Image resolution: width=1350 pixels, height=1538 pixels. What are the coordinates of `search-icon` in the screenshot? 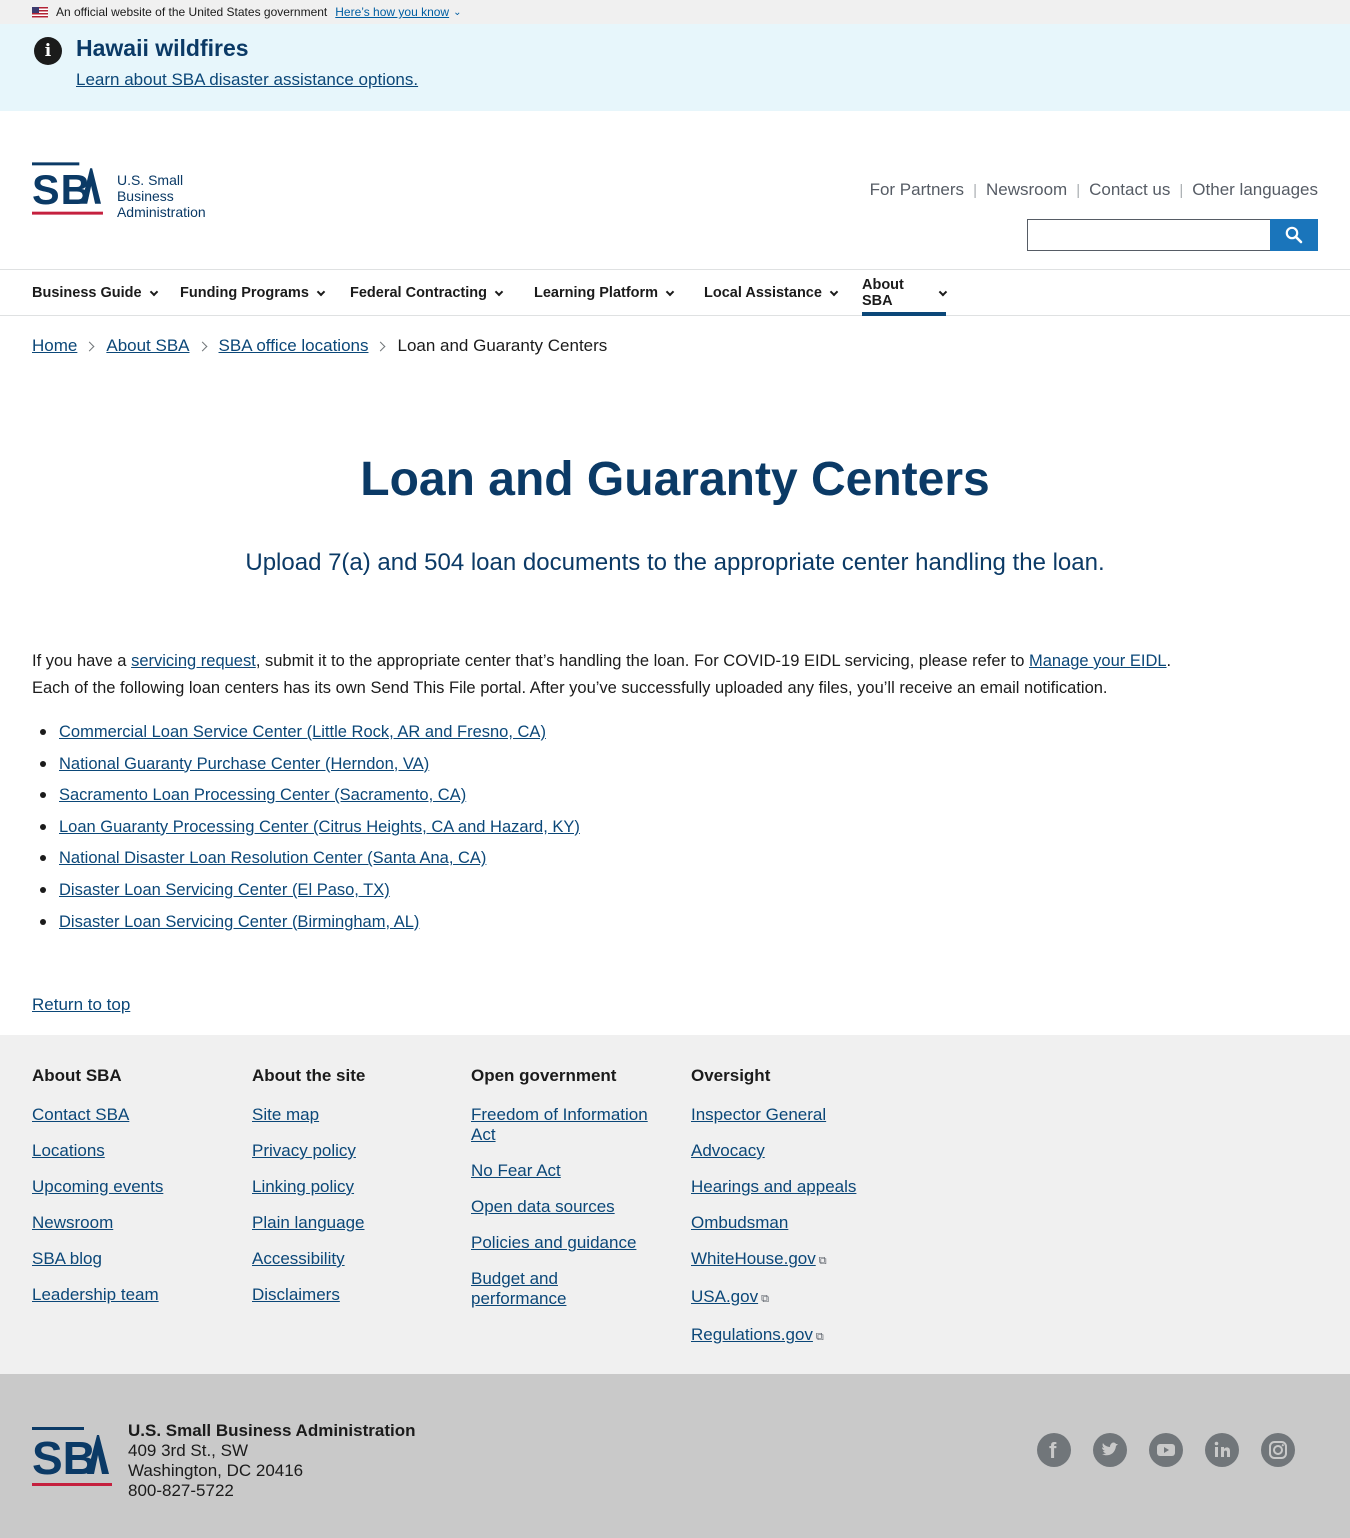 It's located at (1294, 235).